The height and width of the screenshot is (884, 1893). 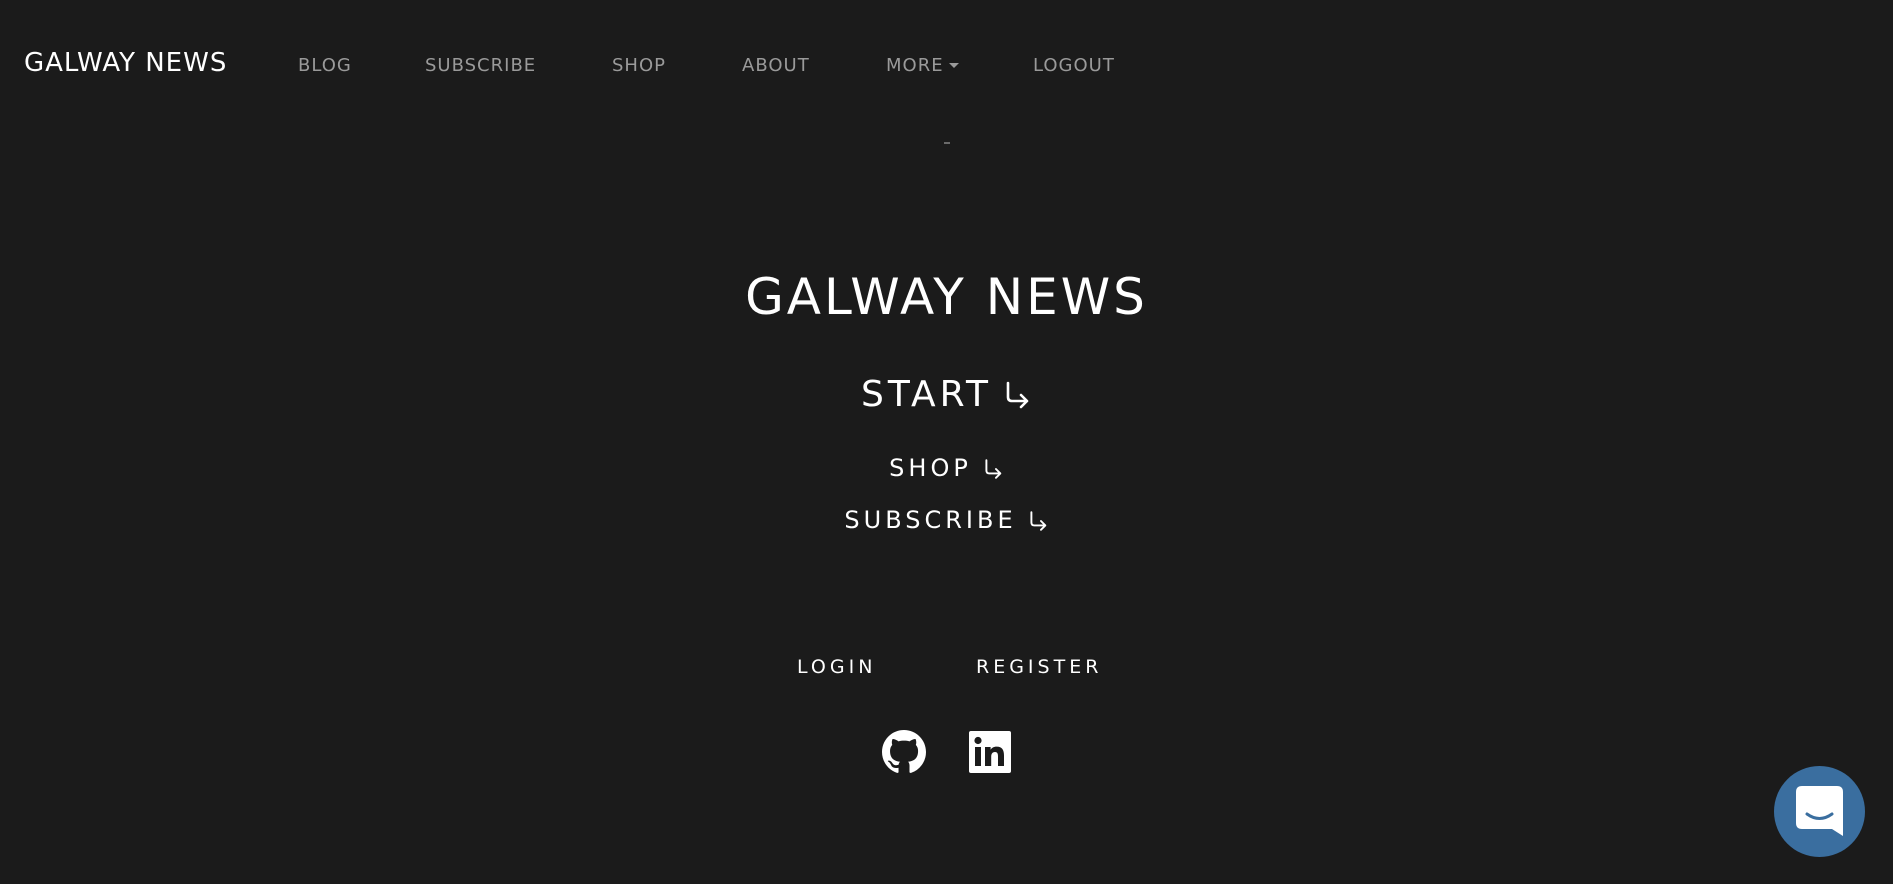 I want to click on page-title: GALWAY NEWS, so click(x=946, y=297).